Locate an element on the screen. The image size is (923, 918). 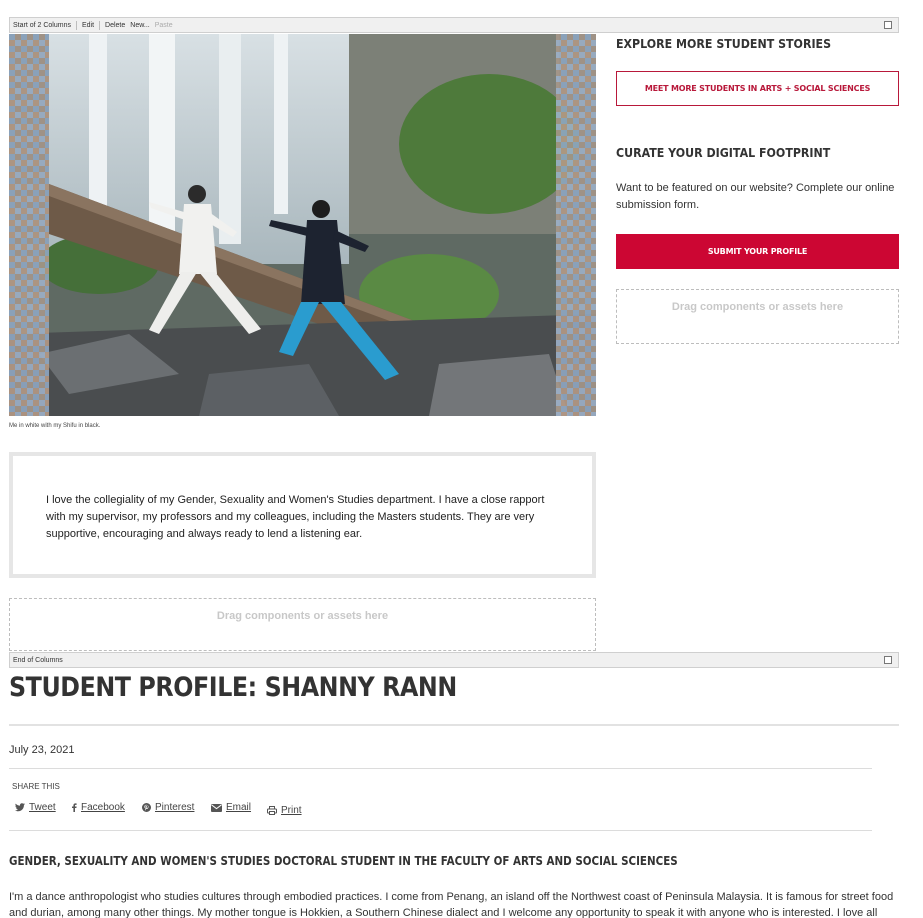
print-label: Print is located at coordinates (291, 810).